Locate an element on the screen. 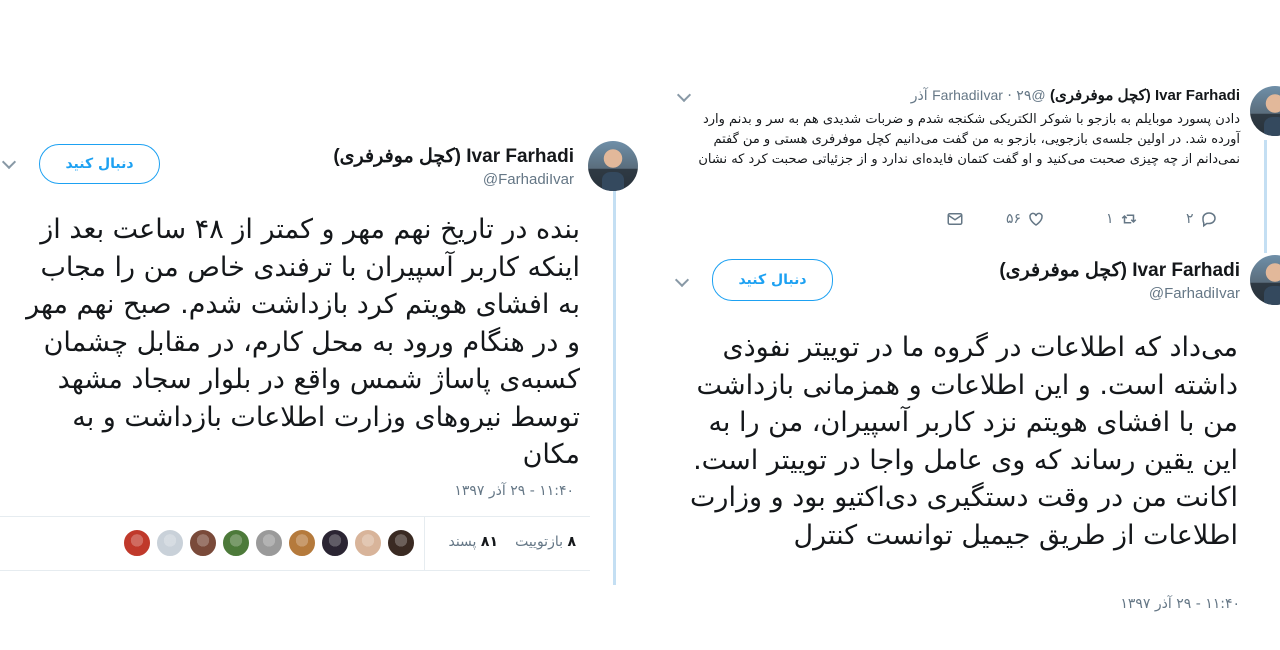  message-action is located at coordinates (955, 219).